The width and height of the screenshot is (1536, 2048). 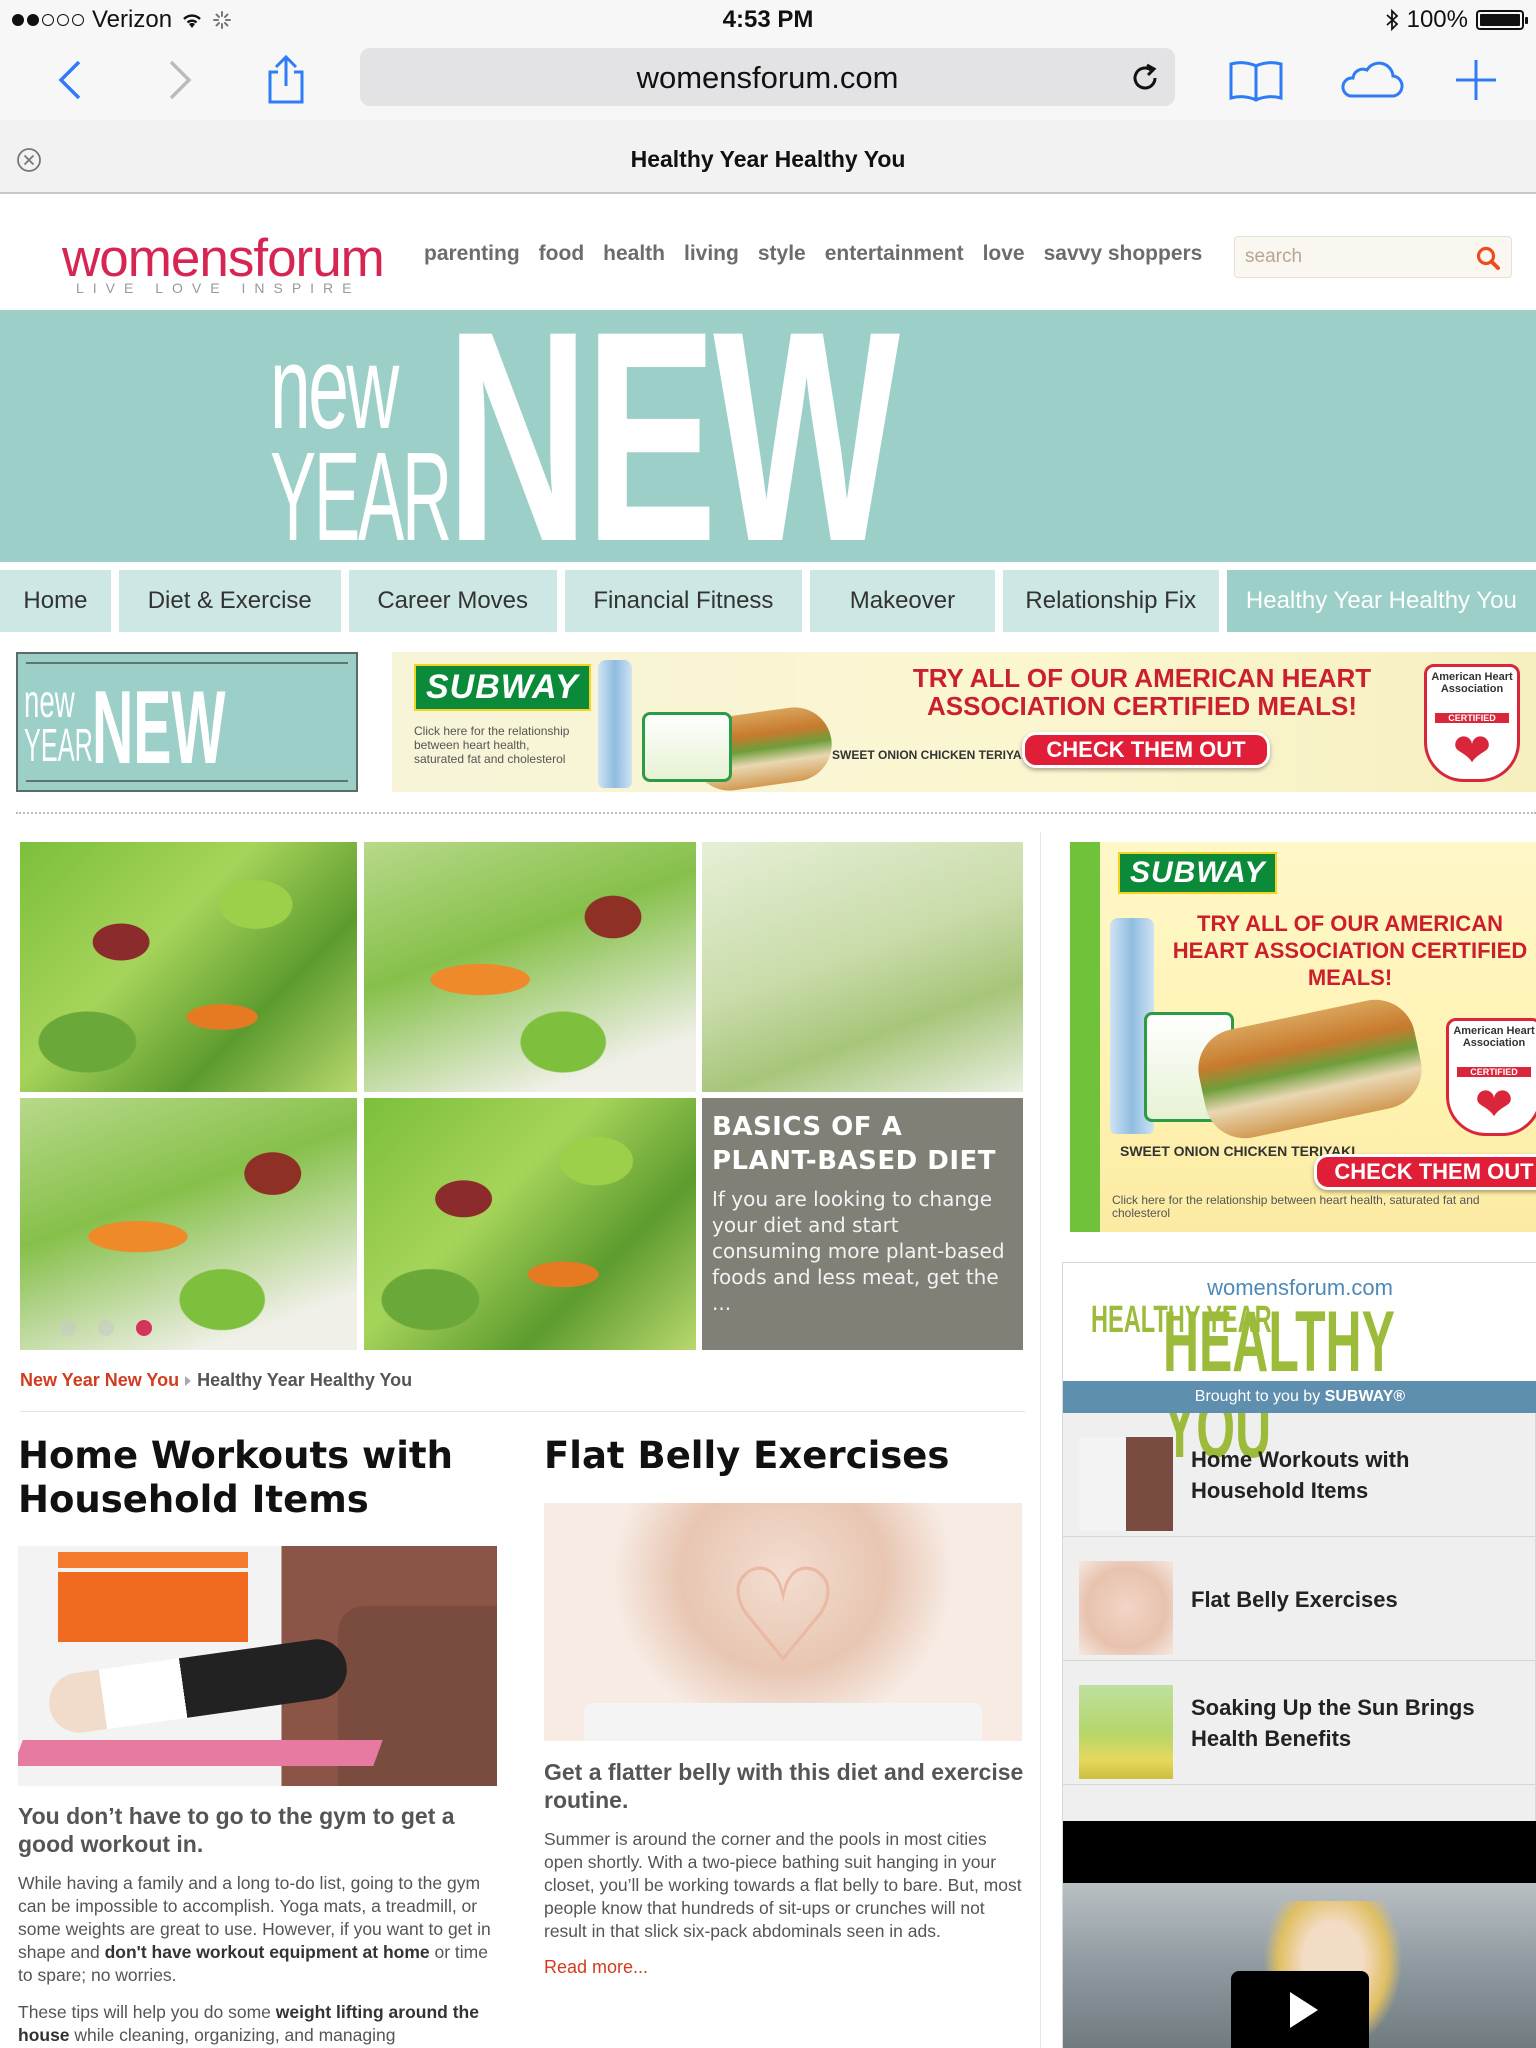 What do you see at coordinates (222, 250) in the screenshot?
I see `site-logo: womensforum LIVE LOVE INSPIRE` at bounding box center [222, 250].